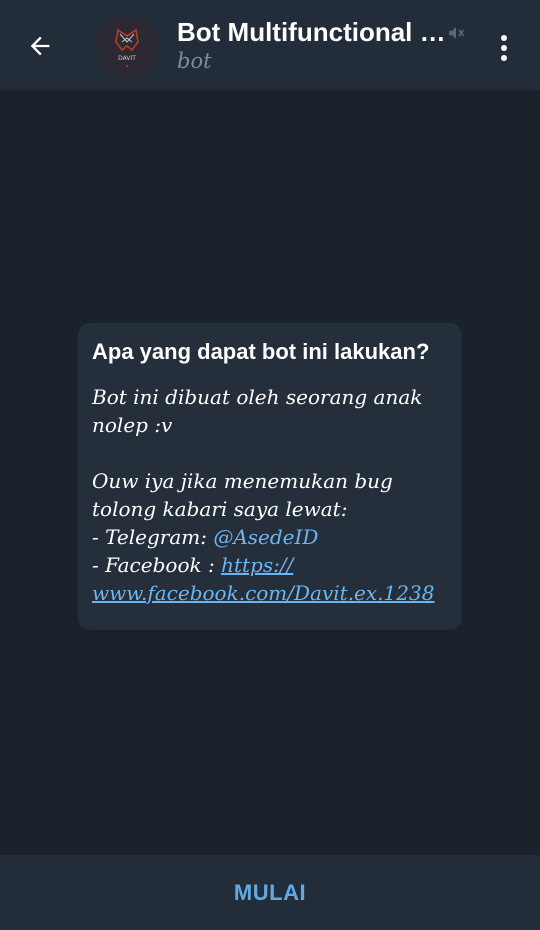  What do you see at coordinates (127, 58) in the screenshot?
I see `avatar-text: DAVIT` at bounding box center [127, 58].